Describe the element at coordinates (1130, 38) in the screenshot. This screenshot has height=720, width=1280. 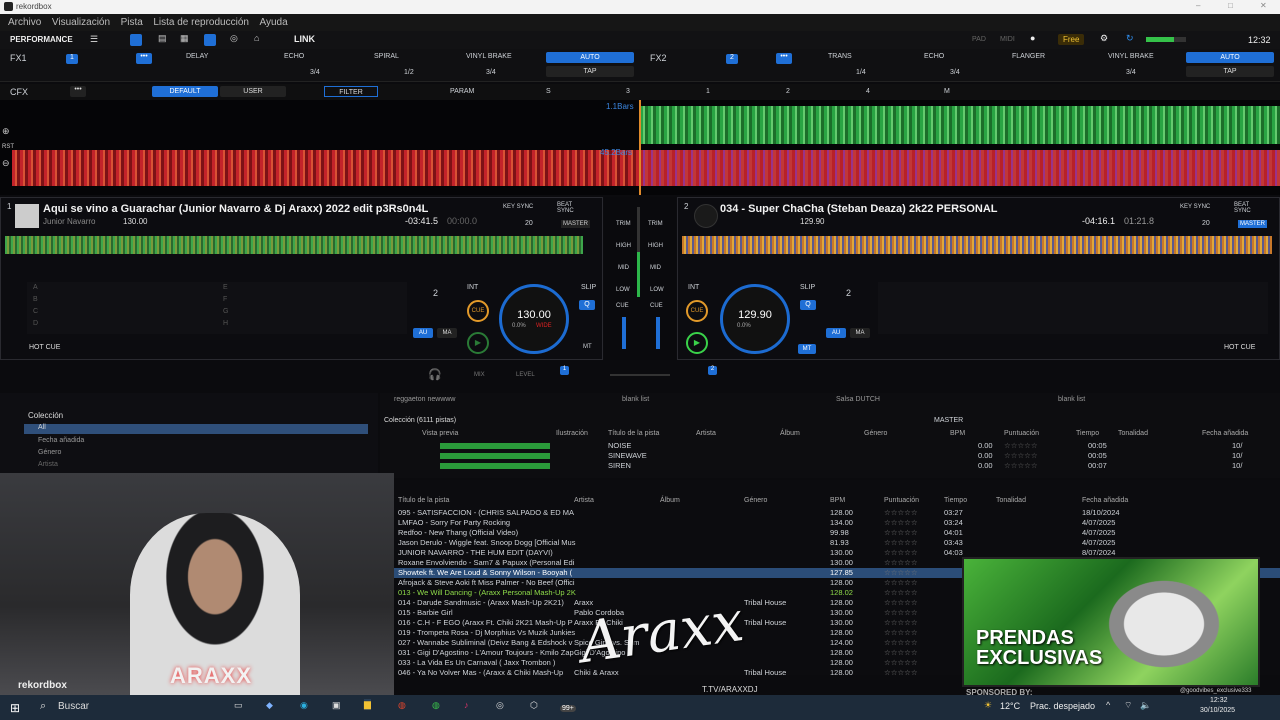
I see `sync-icon: ↻` at that location.